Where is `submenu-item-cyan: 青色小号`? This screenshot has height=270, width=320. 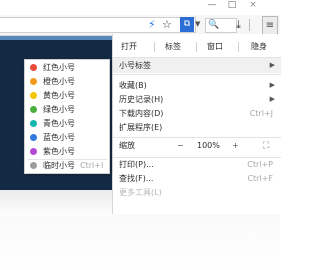
submenu-item-cyan: 青色小号 is located at coordinates (67, 123).